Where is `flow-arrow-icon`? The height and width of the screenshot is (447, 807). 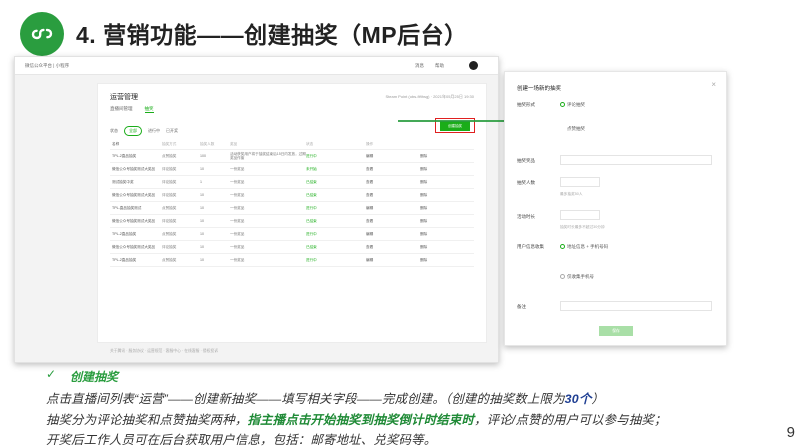 flow-arrow-icon is located at coordinates (457, 121).